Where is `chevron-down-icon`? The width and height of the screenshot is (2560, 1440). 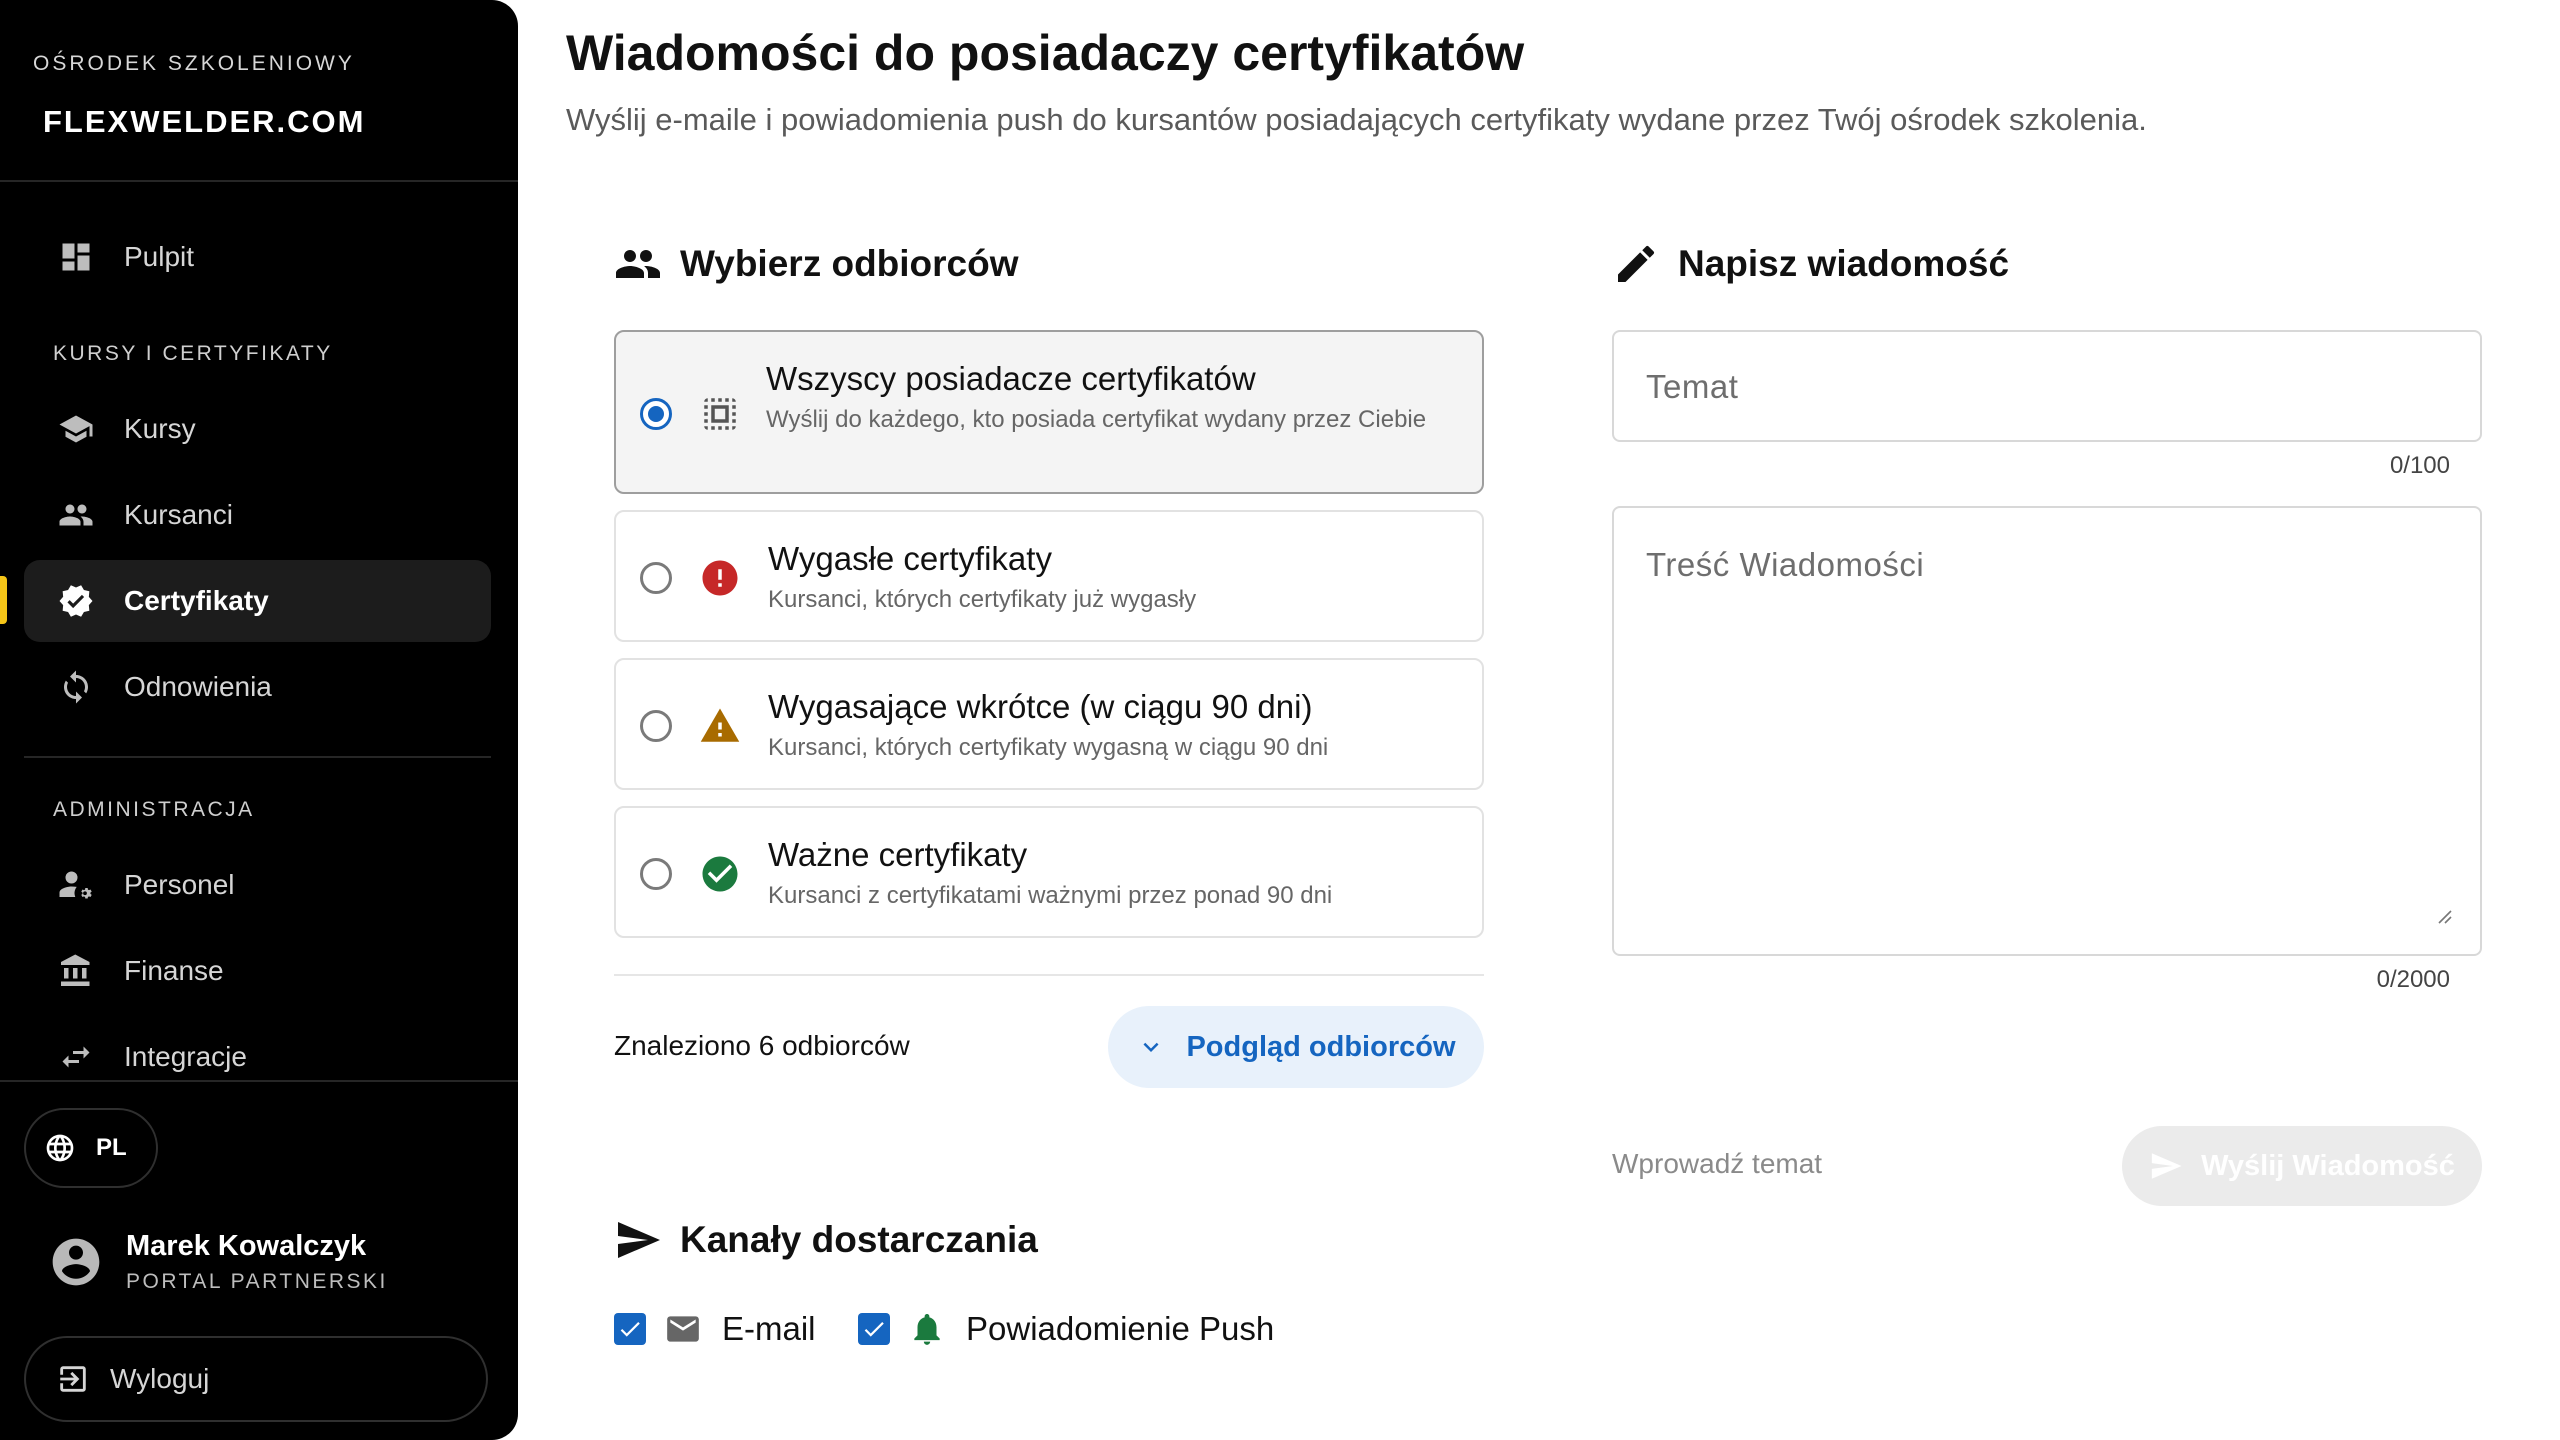 chevron-down-icon is located at coordinates (1151, 1047).